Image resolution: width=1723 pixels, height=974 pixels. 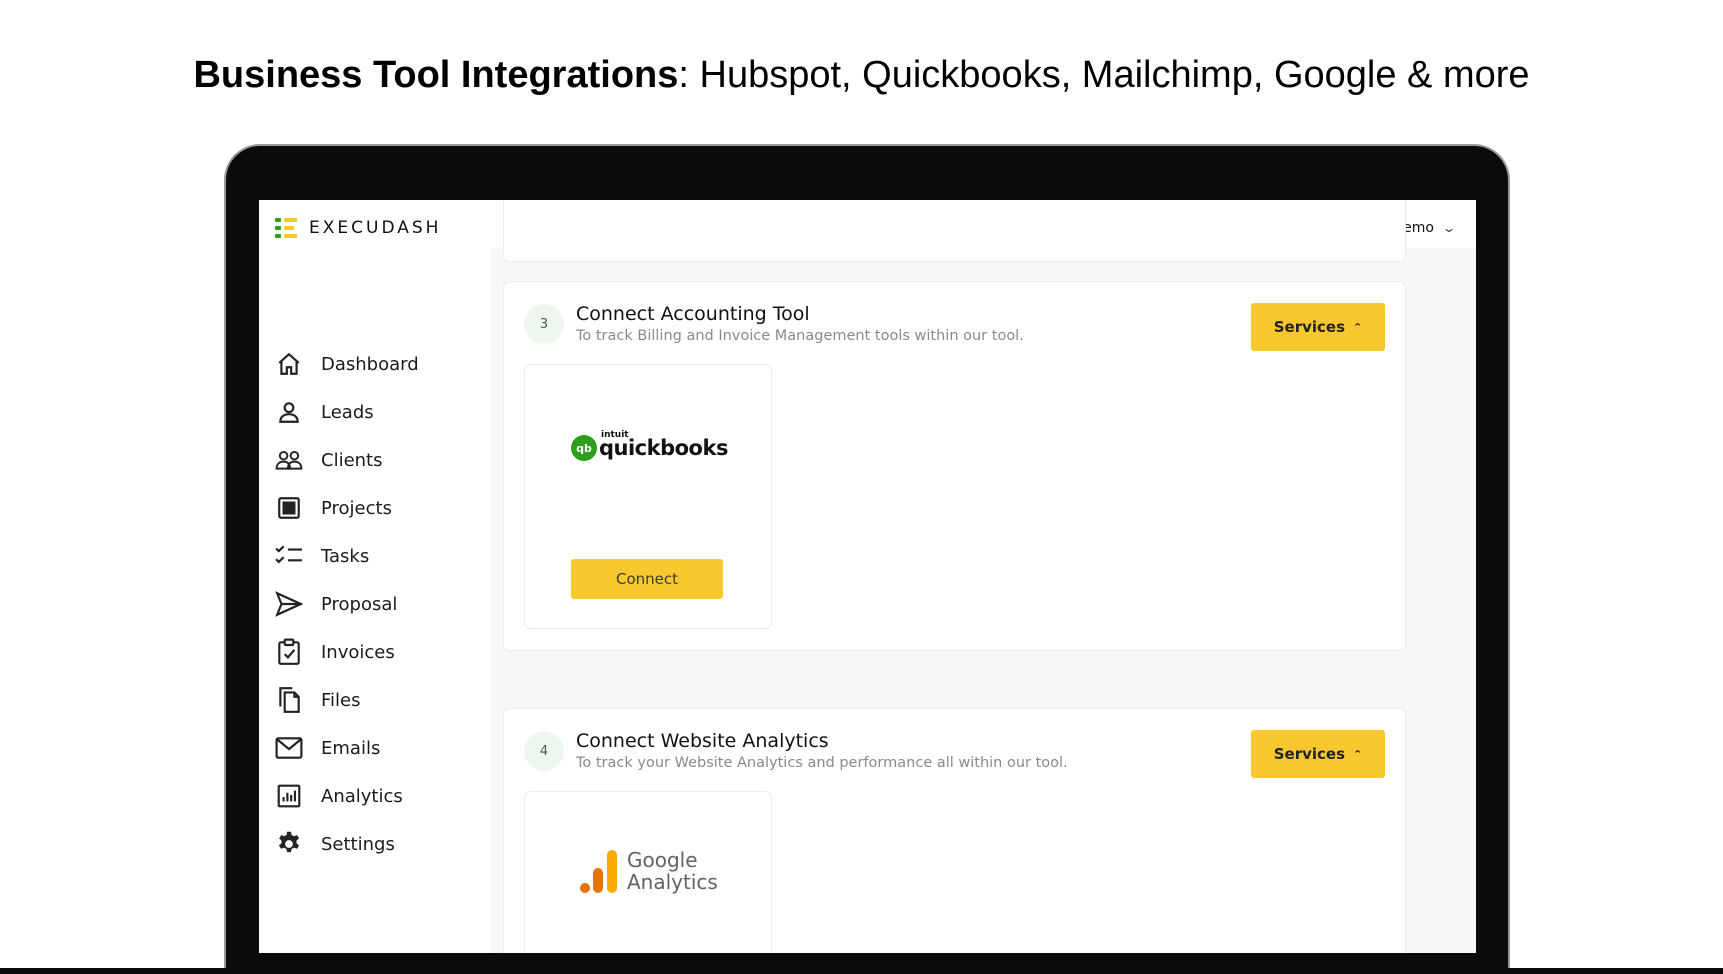 I want to click on sidebar-item-files: Files, so click(x=318, y=700).